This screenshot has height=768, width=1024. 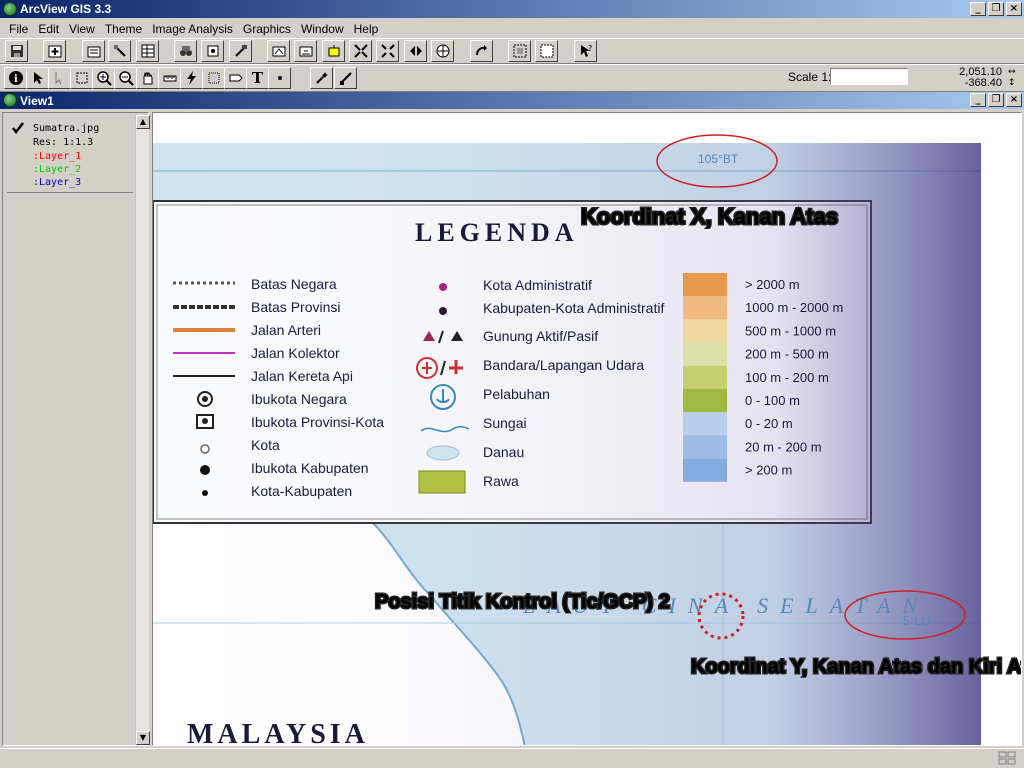 I want to click on menu-view: View, so click(x=82, y=29).